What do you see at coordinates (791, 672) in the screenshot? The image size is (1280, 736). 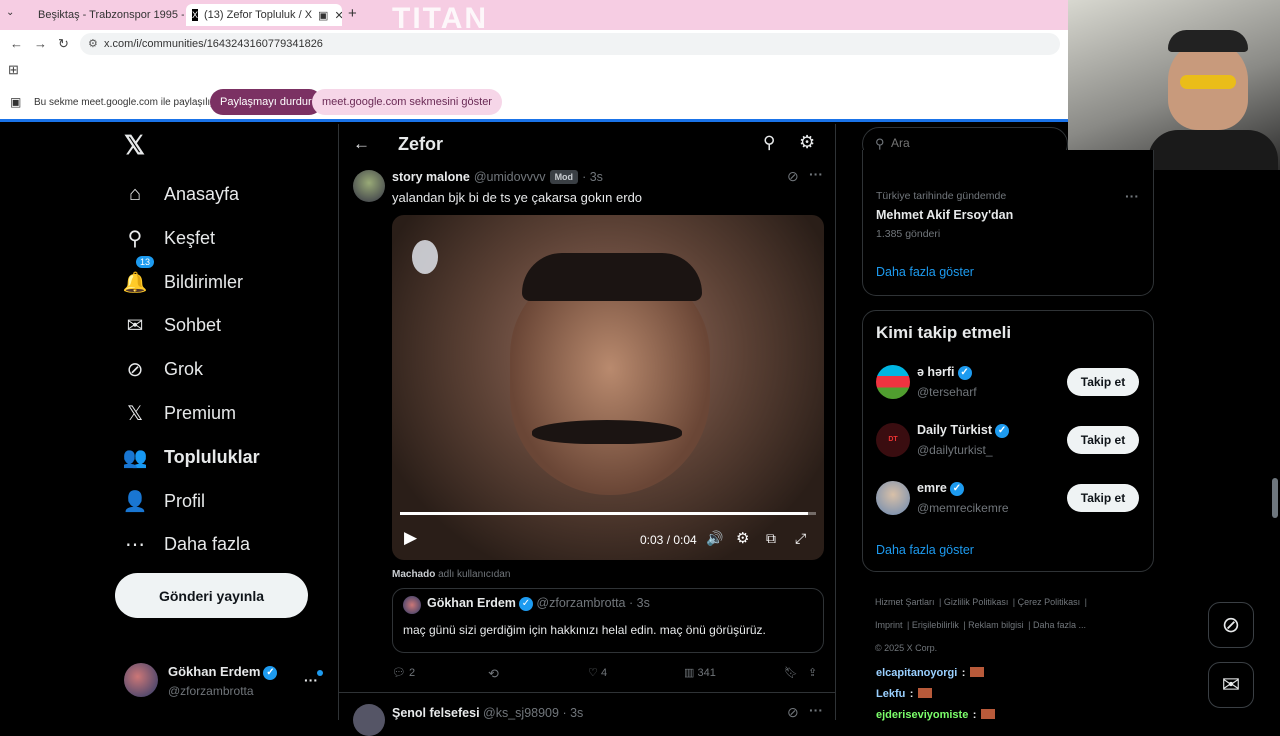 I see `bookmark-icon: 🔖︎` at bounding box center [791, 672].